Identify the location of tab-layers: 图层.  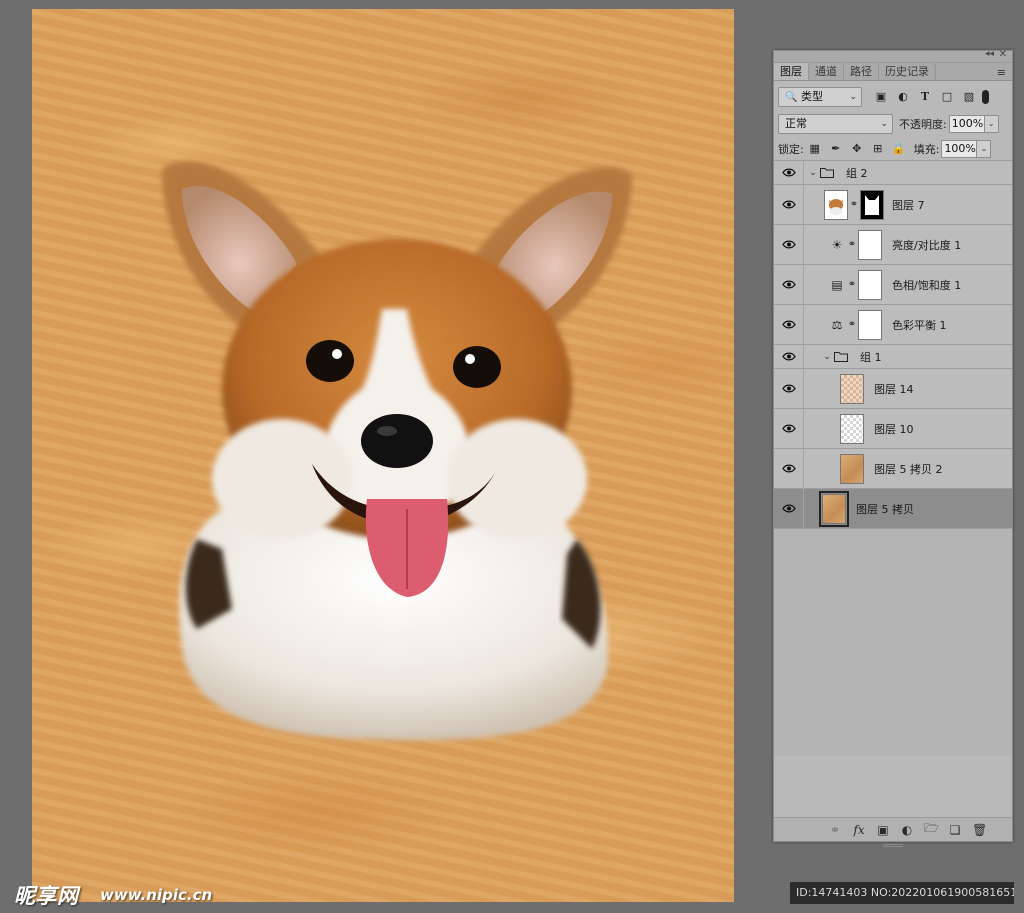
(791, 71).